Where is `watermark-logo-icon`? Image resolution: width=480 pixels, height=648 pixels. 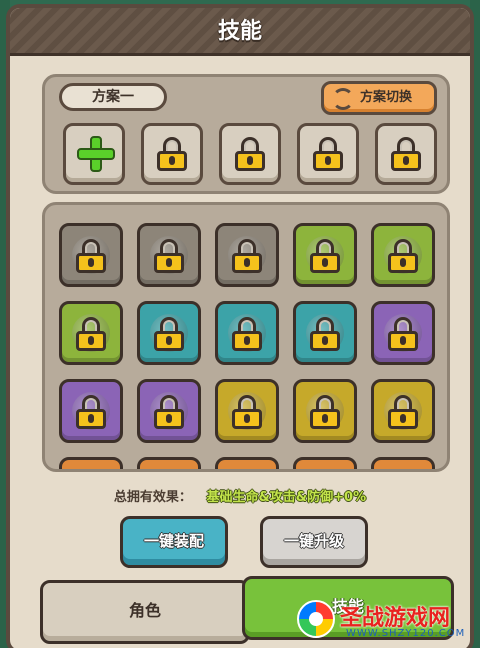
watermark-logo-icon is located at coordinates (316, 619).